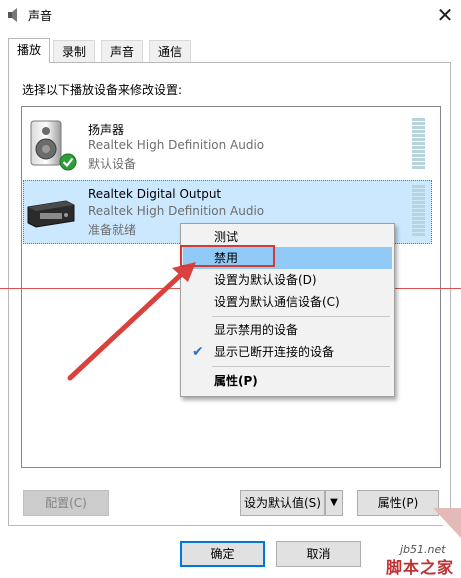 This screenshot has height=578, width=461. I want to click on tab-recording: 录制, so click(74, 51).